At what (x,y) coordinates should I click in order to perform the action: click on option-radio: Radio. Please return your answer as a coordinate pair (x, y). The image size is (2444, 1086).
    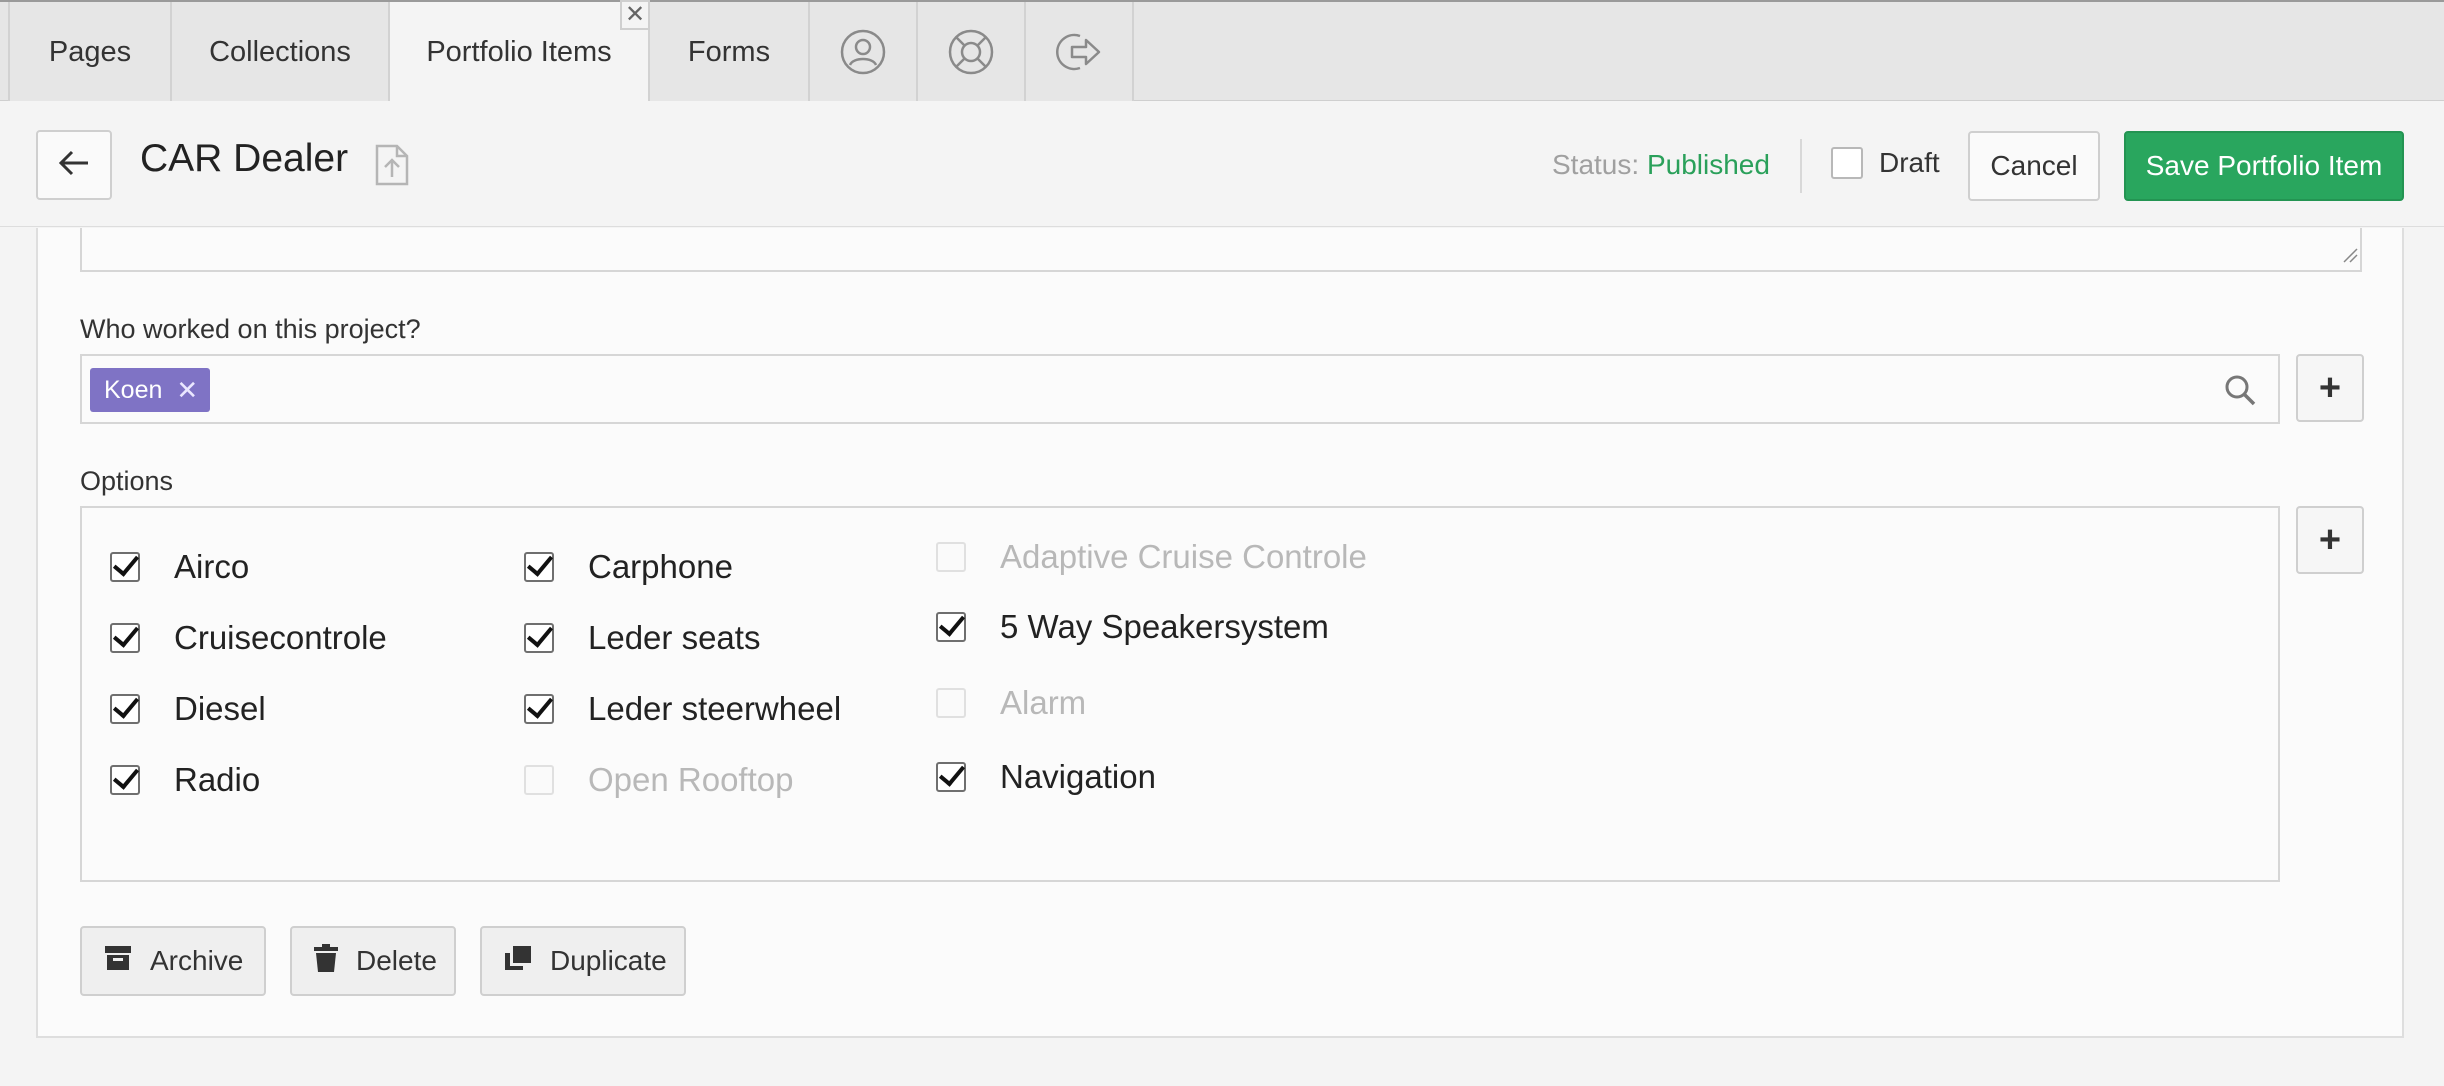
    Looking at the image, I should click on (185, 780).